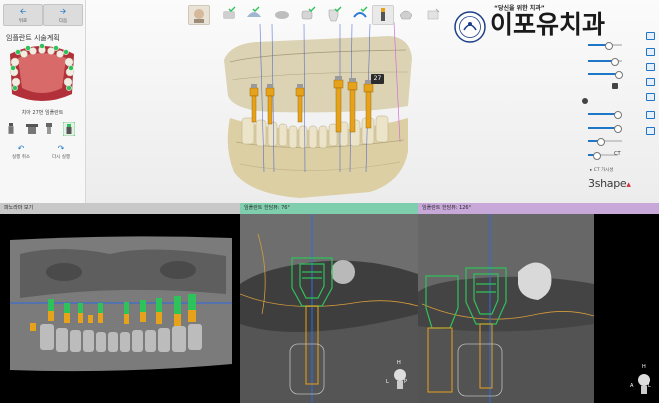  I want to click on patient-view-button, so click(199, 15).